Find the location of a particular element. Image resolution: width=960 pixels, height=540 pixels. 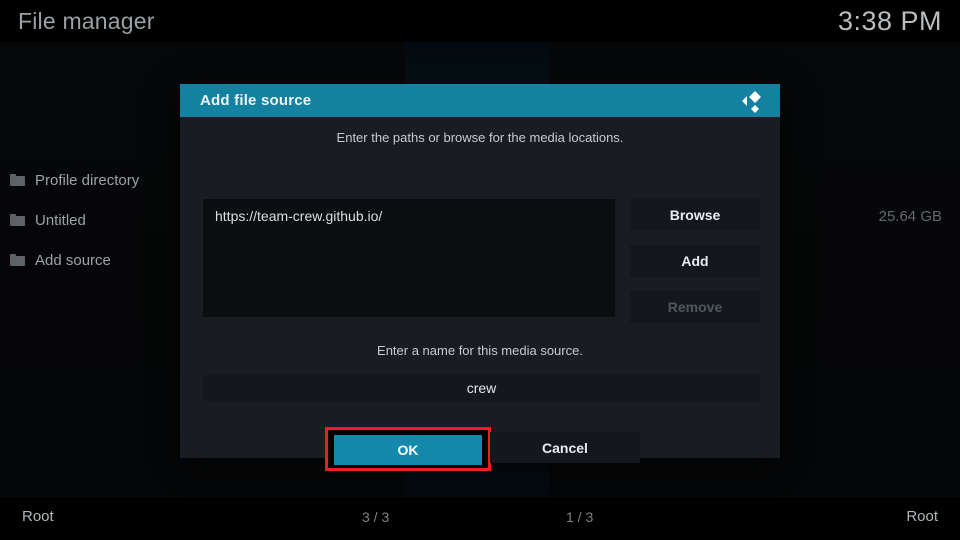

cancel-button: Cancel is located at coordinates (565, 447).